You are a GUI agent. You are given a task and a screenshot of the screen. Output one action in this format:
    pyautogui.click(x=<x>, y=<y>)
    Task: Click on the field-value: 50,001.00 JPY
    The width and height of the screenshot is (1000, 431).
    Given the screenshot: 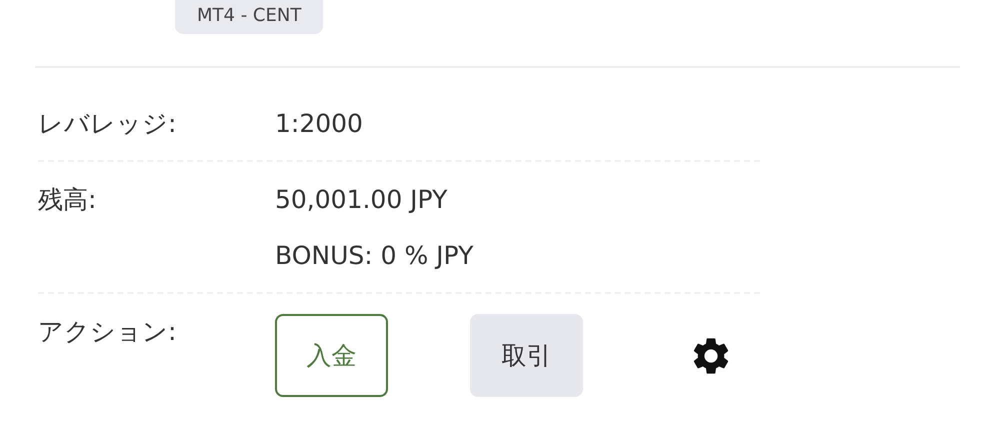 What is the action you would take?
    pyautogui.click(x=361, y=200)
    